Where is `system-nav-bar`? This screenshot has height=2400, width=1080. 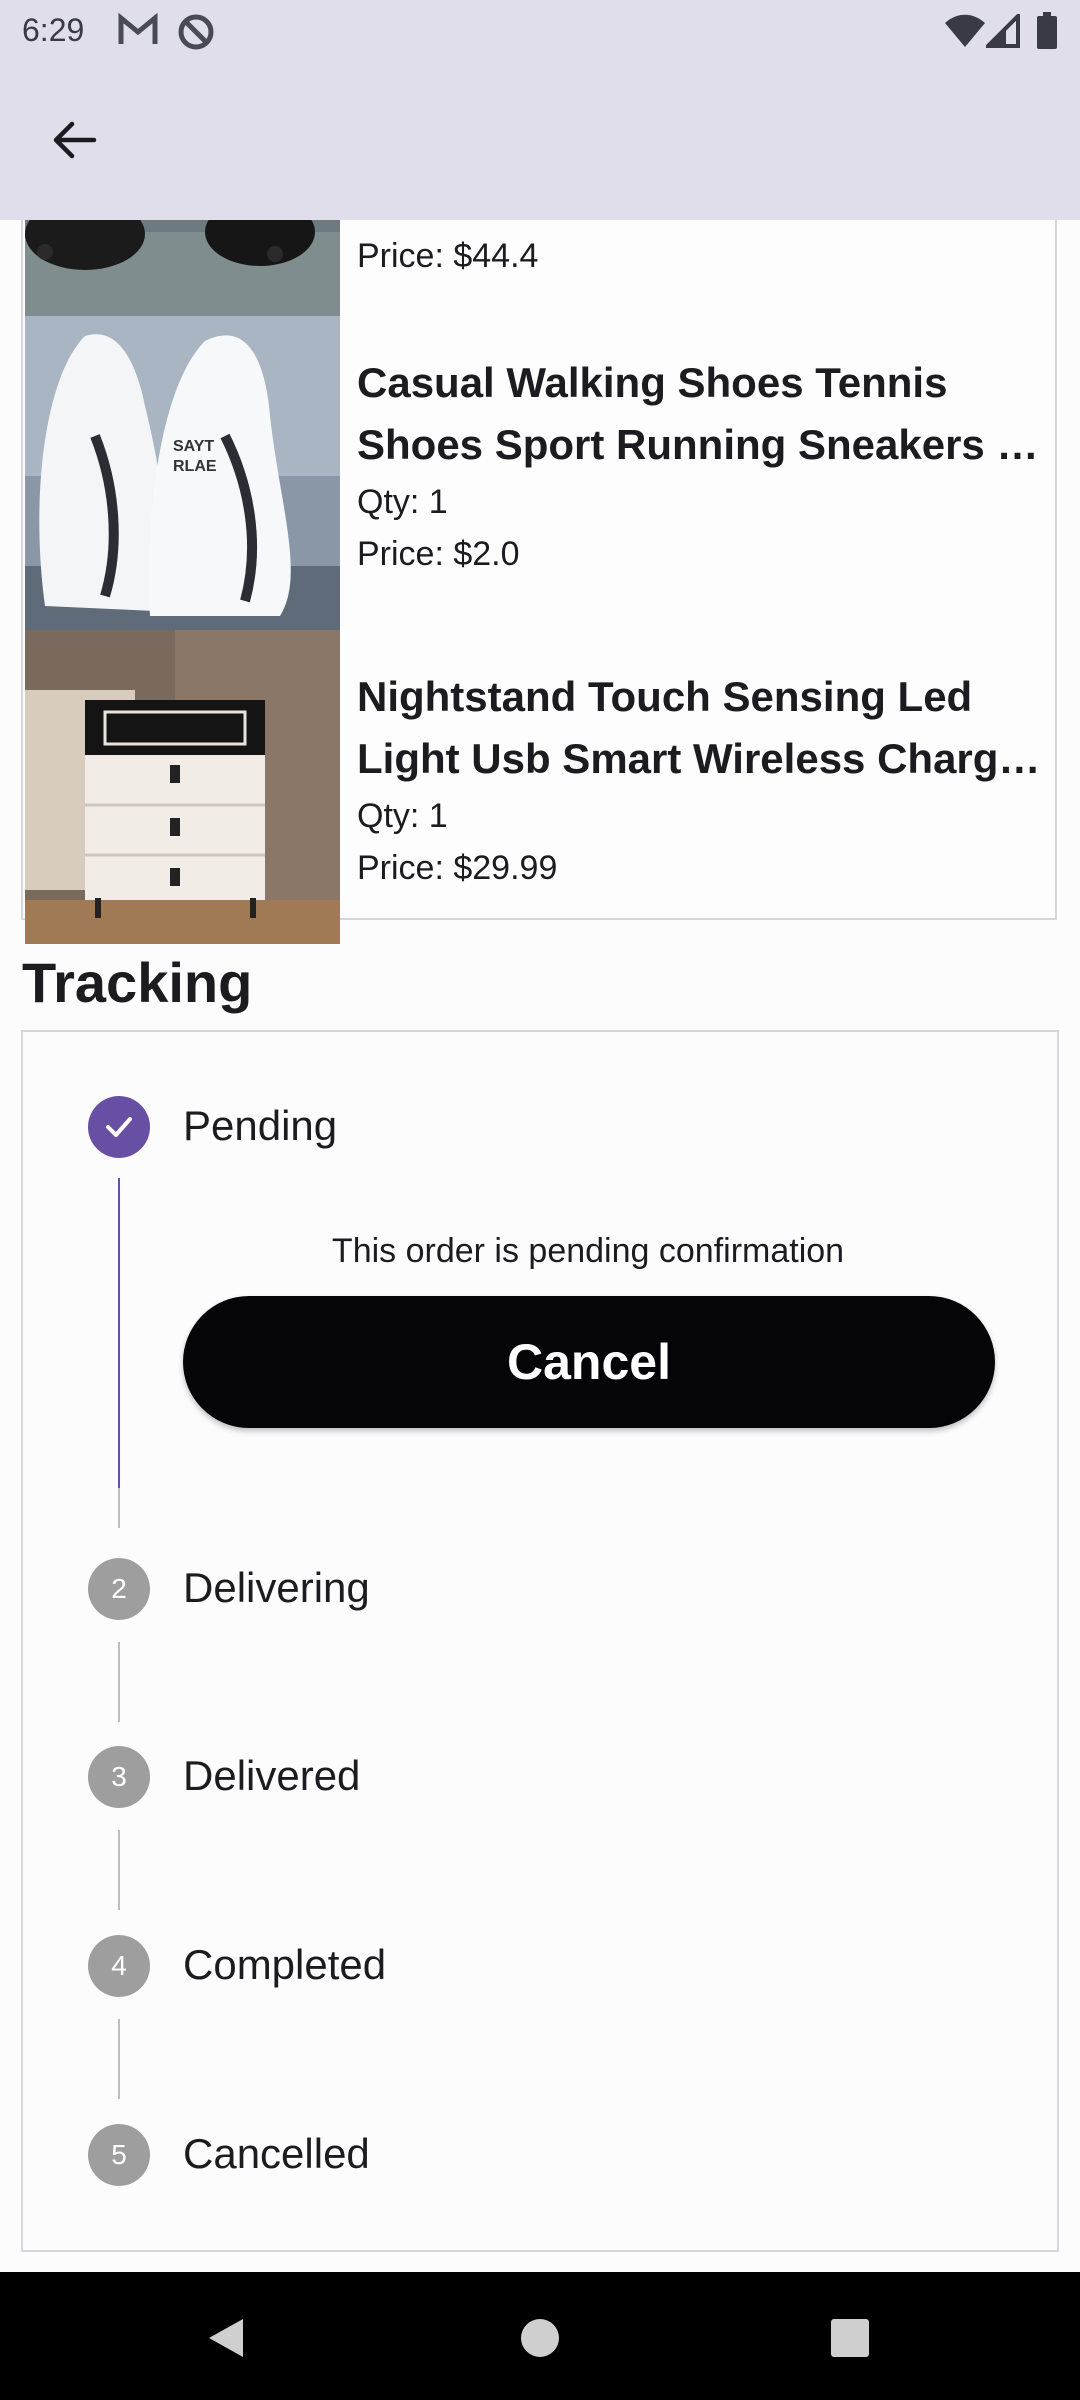 system-nav-bar is located at coordinates (540, 2336).